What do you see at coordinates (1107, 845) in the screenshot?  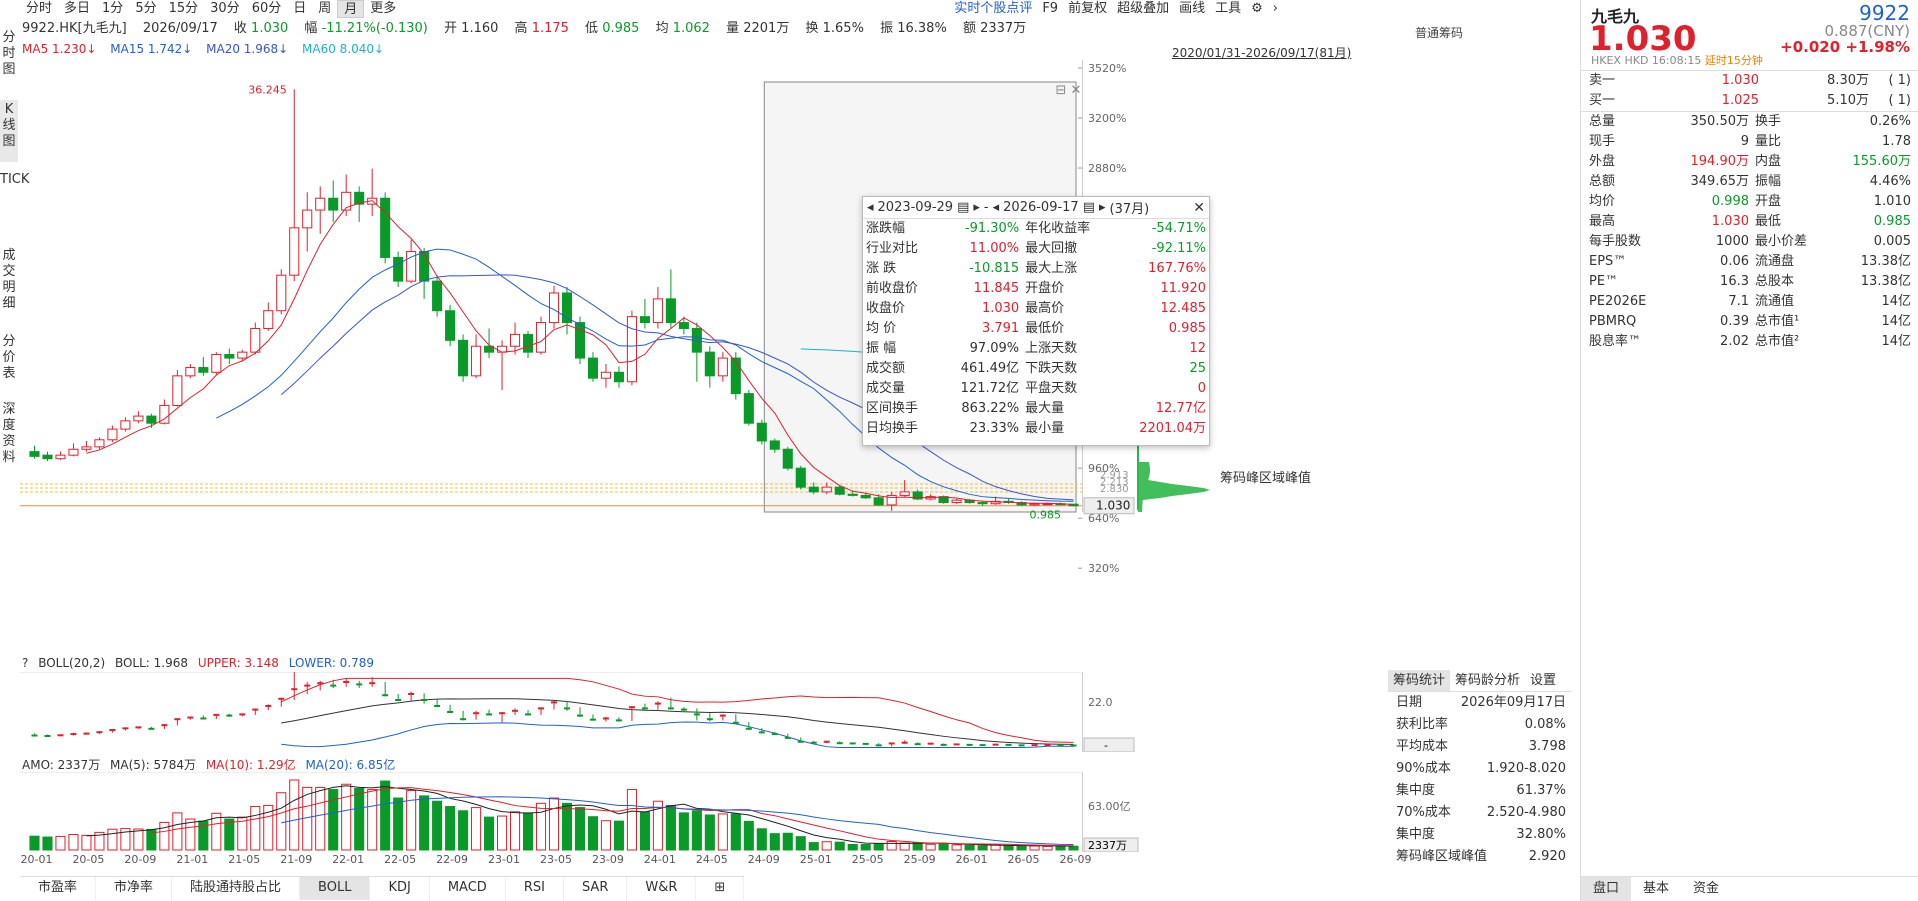 I see `amo-tag-text: 2337万` at bounding box center [1107, 845].